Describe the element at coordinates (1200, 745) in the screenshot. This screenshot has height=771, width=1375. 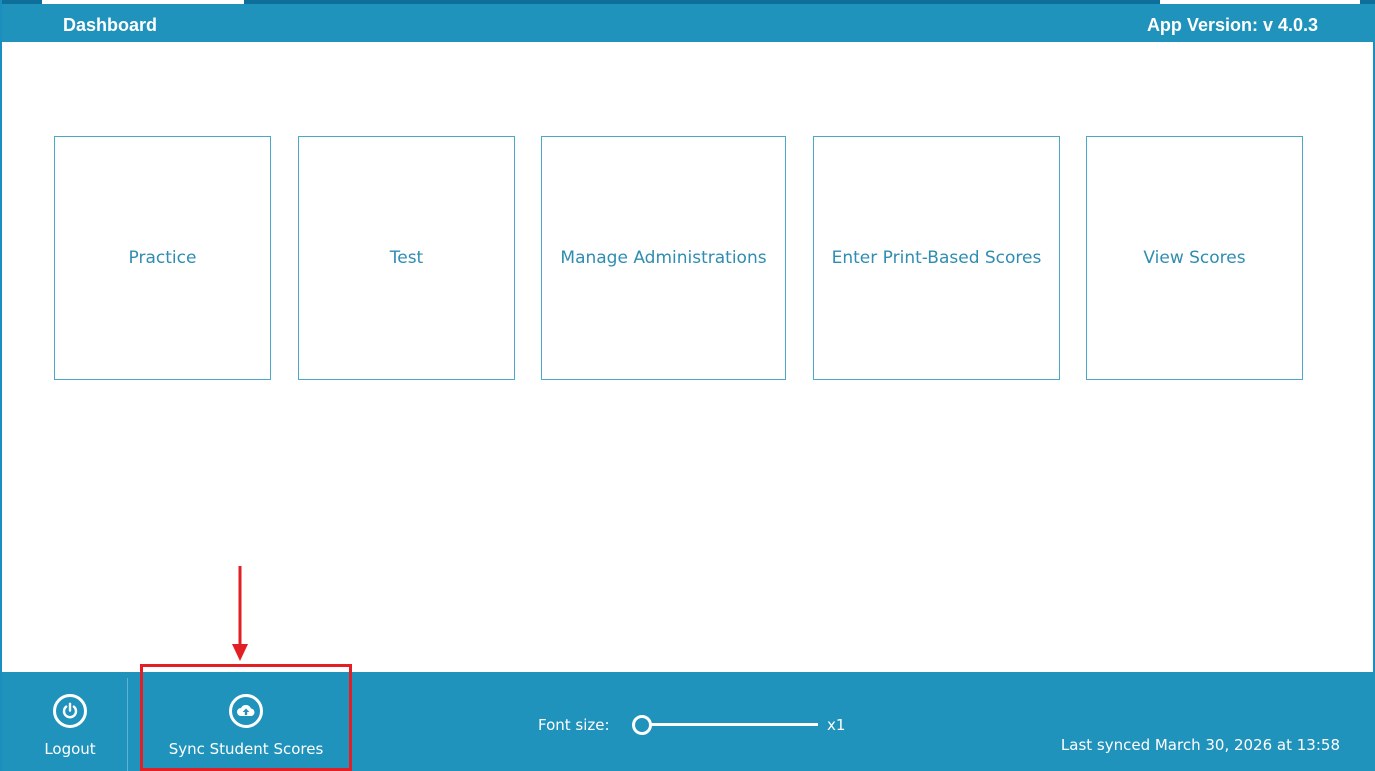
I see `last-synced-text: Last synced March 30, 2026 at 13:58` at that location.